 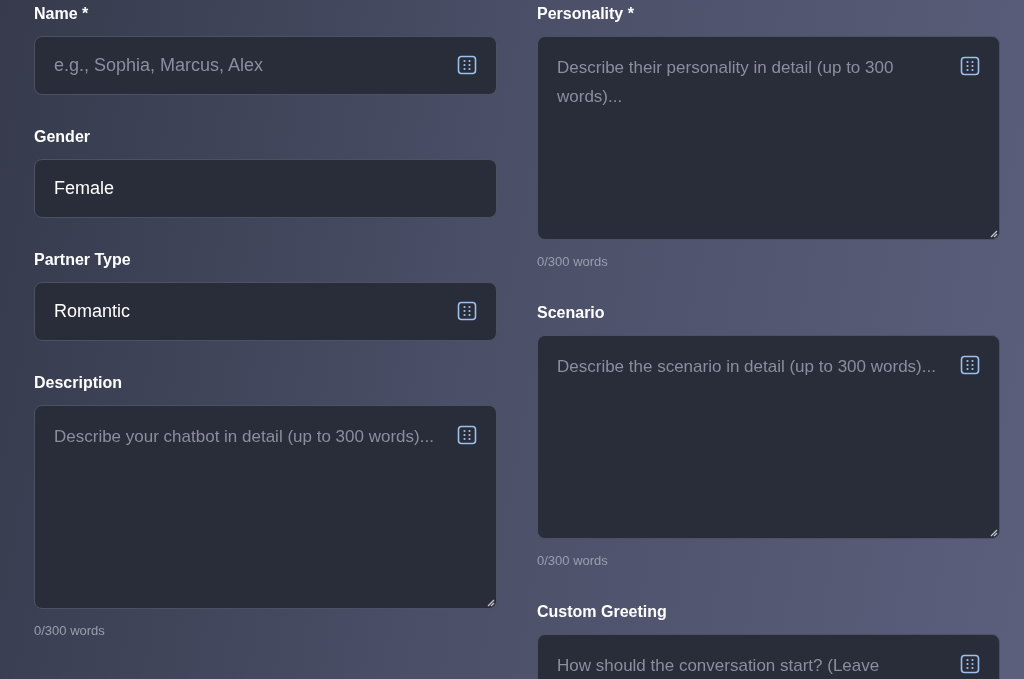 I want to click on field-label: Scenario, so click(x=571, y=313).